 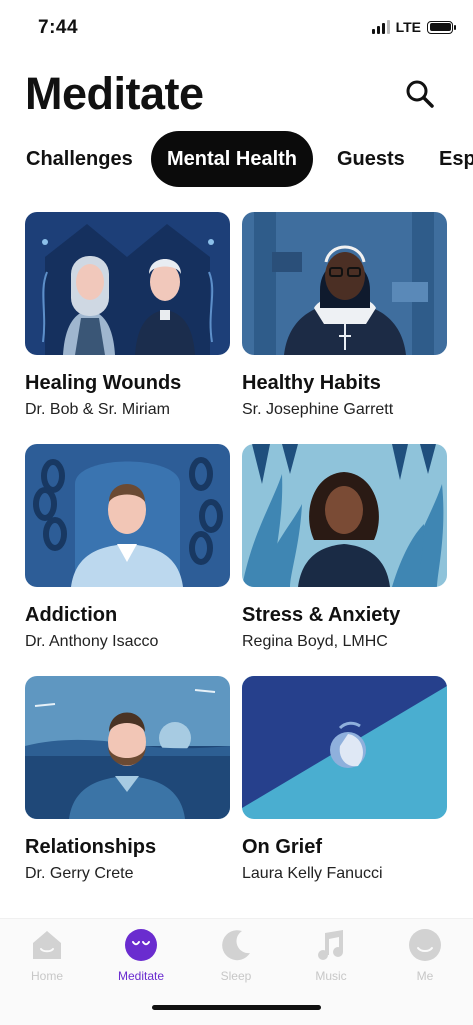 I want to click on tabbar-label: Home, so click(x=46, y=976).